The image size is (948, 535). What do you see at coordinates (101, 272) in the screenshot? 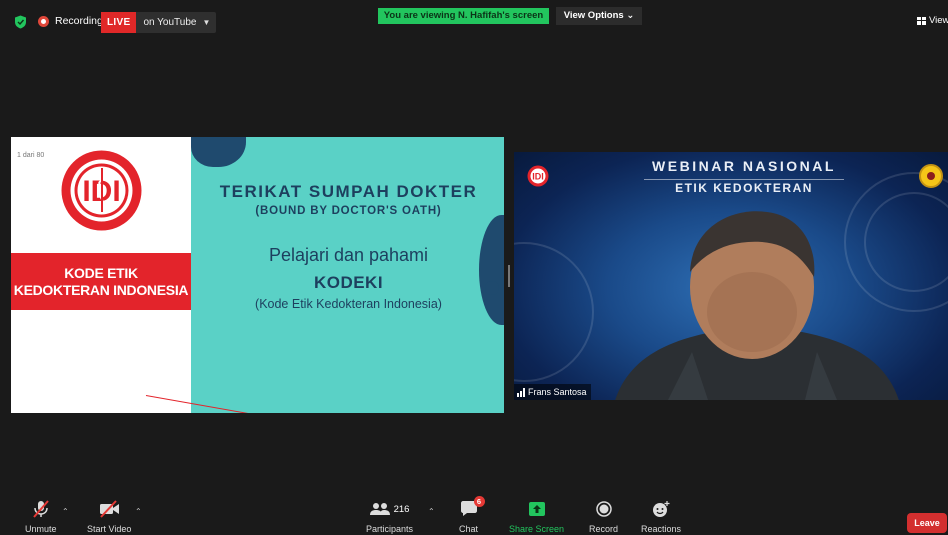
I see `band-line-1: KODE ETIK` at bounding box center [101, 272].